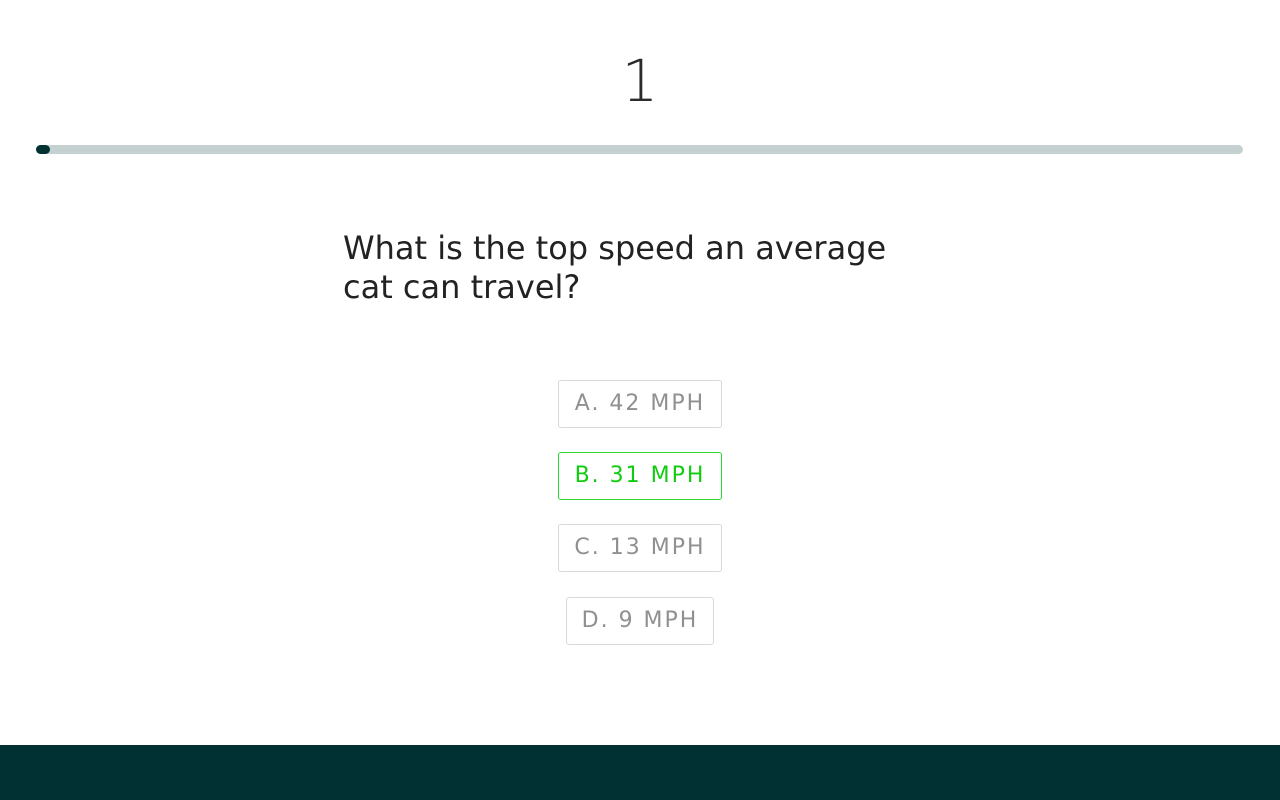  I want to click on progress-bar, so click(639, 149).